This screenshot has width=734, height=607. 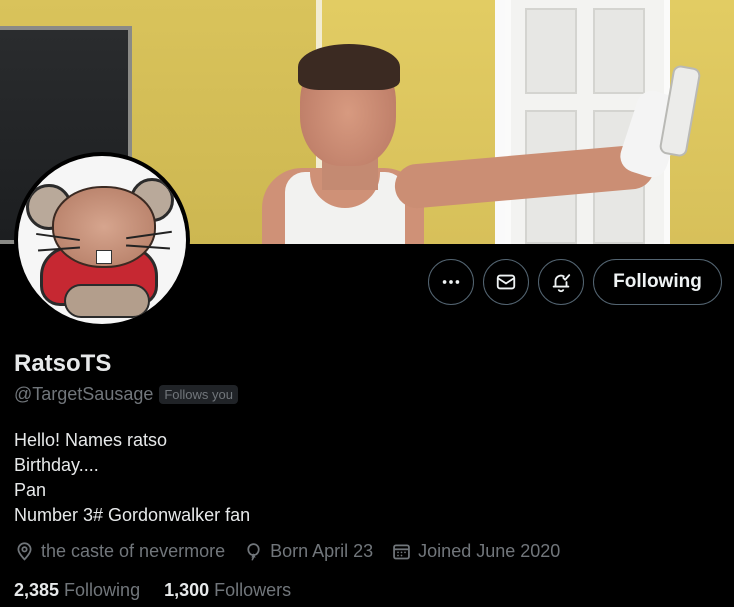 What do you see at coordinates (133, 551) in the screenshot?
I see `location-text: the caste of nevermore` at bounding box center [133, 551].